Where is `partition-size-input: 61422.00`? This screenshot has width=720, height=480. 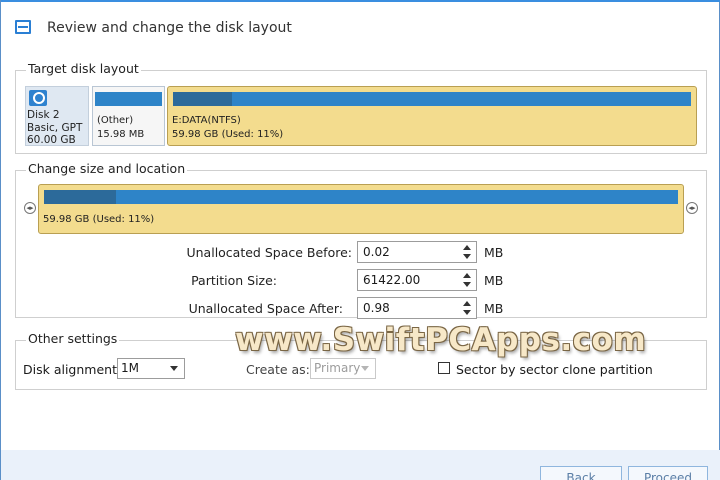
partition-size-input: 61422.00 is located at coordinates (417, 280).